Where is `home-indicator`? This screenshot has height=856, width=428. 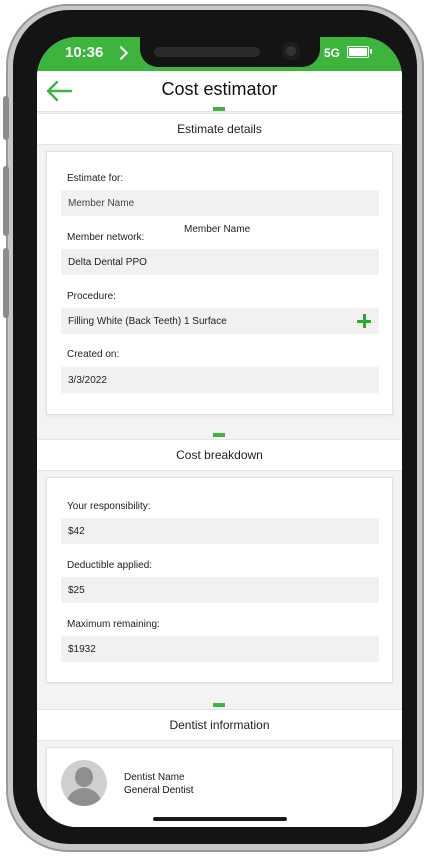 home-indicator is located at coordinates (220, 819).